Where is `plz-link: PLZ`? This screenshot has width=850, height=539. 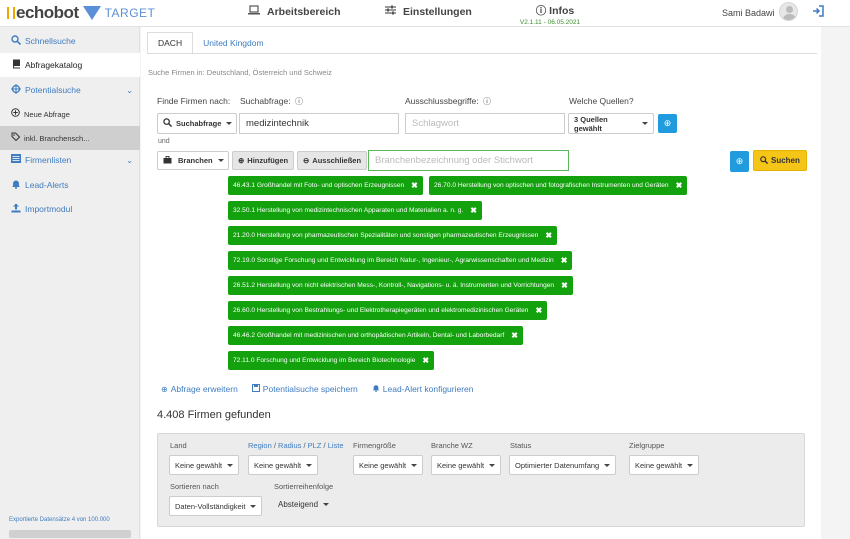 plz-link: PLZ is located at coordinates (315, 445).